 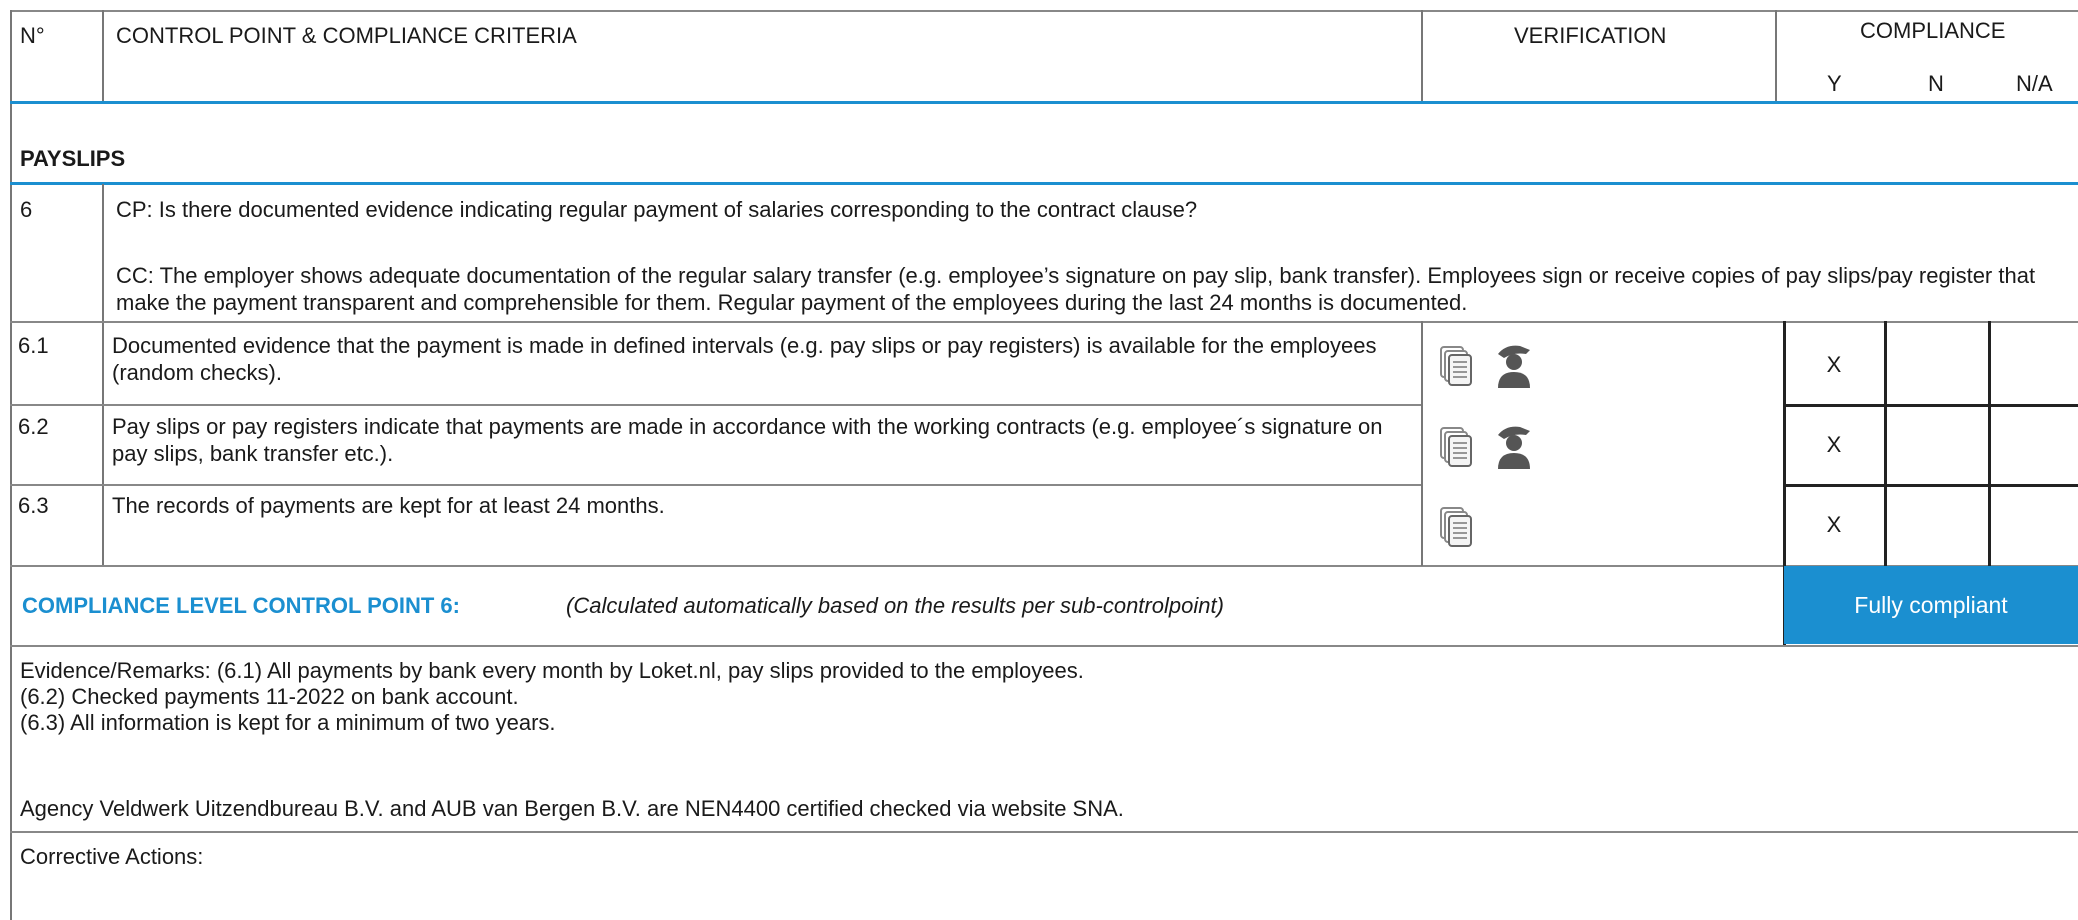 I want to click on header-criteria: CONTROL POINT & COMPLIANCE CRITERIA, so click(x=346, y=35).